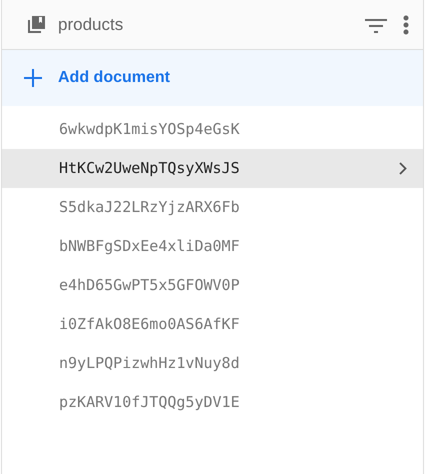  I want to click on filter-icon, so click(376, 24).